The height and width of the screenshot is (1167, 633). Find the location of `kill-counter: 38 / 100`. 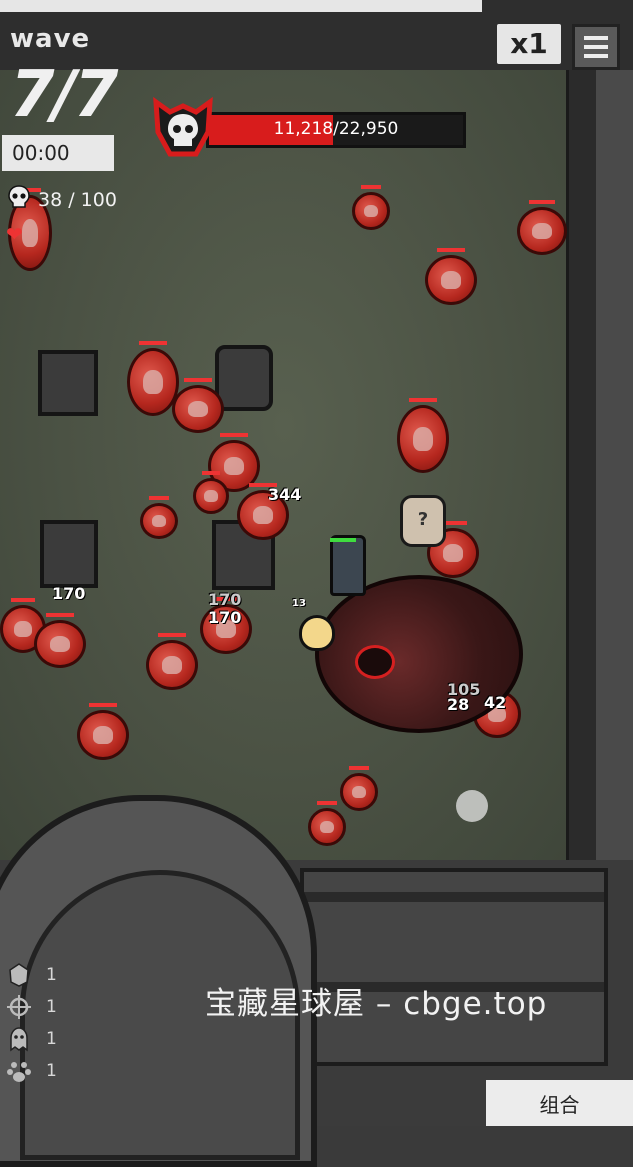

kill-counter: 38 / 100 is located at coordinates (61, 199).